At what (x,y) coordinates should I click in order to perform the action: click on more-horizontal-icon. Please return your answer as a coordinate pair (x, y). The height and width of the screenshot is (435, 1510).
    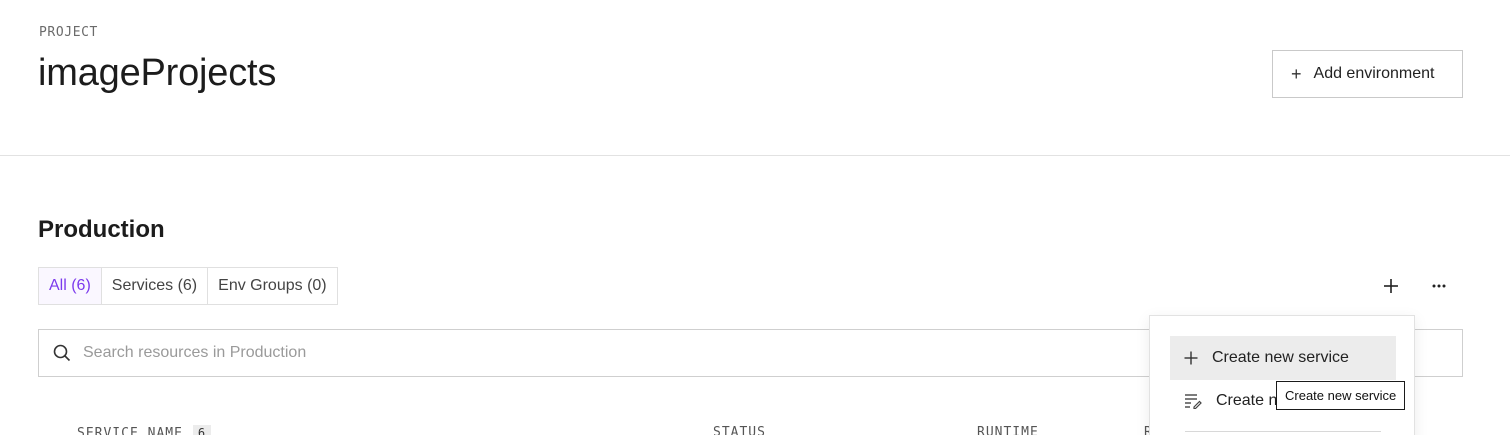
    Looking at the image, I should click on (1439, 286).